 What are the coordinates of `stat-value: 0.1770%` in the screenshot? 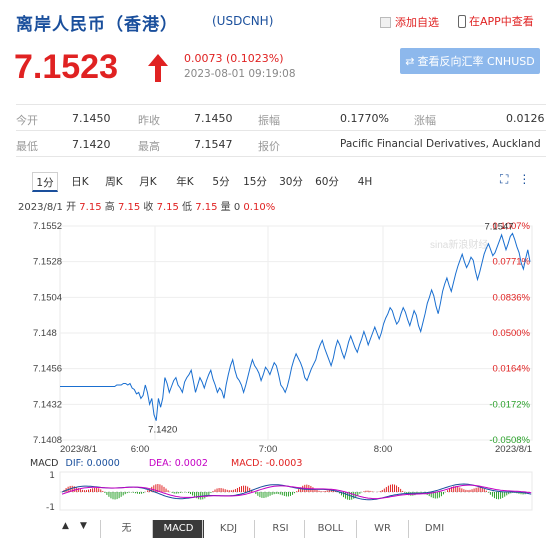 It's located at (364, 118).